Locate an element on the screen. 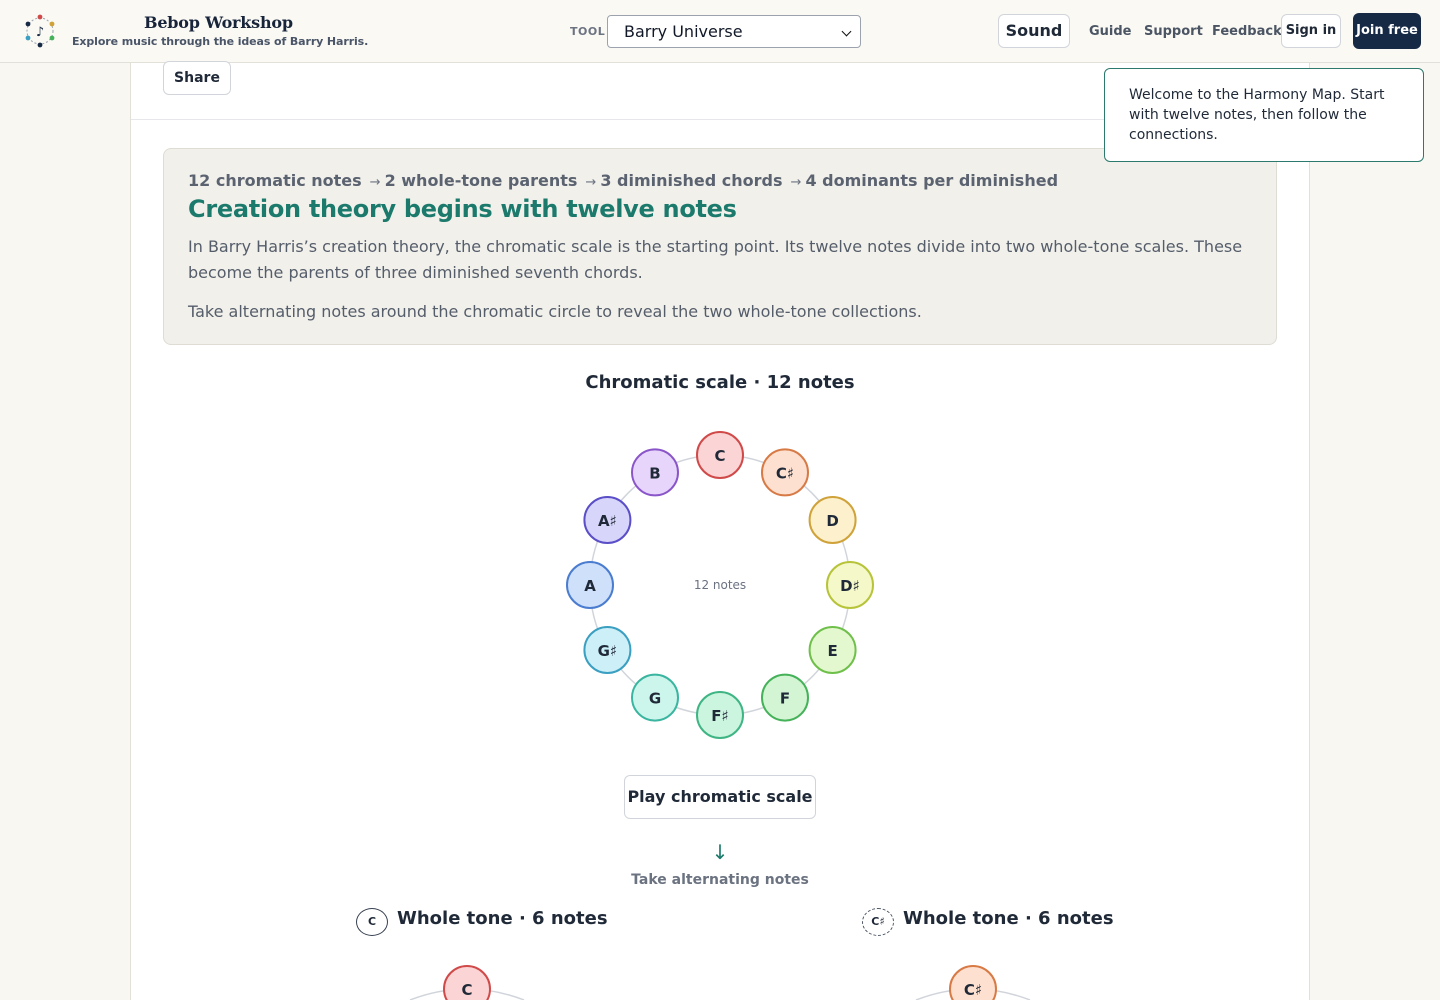 The height and width of the screenshot is (1000, 1440). tool-select: Barry Universe is located at coordinates (734, 31).